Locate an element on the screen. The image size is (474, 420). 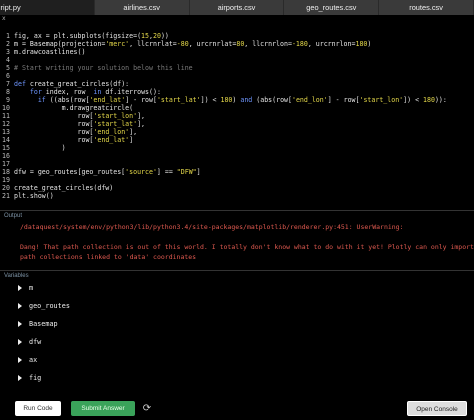
tab-script-py: script.py is located at coordinates (47, 7).